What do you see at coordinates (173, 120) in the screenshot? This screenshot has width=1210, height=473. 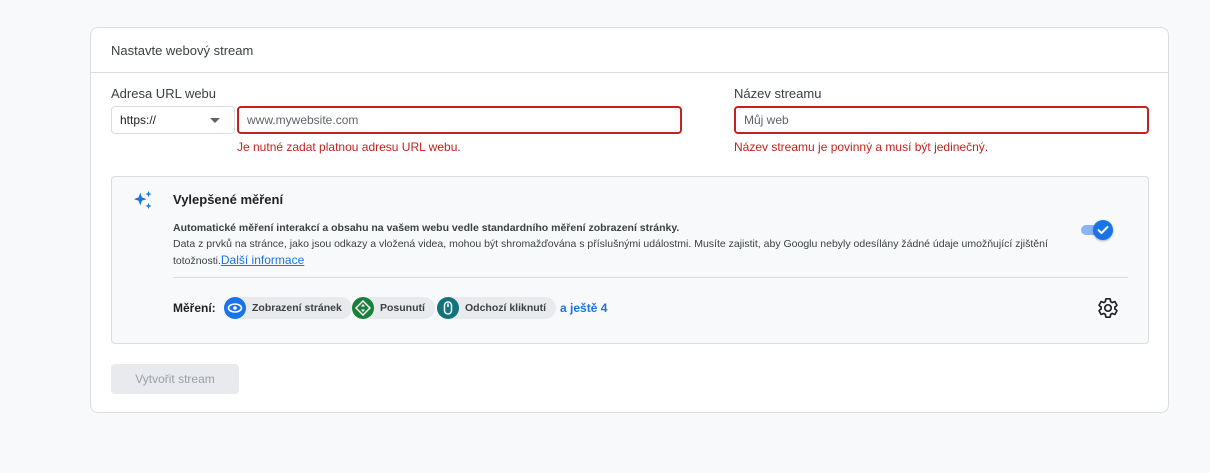 I see `protocol-select: https://` at bounding box center [173, 120].